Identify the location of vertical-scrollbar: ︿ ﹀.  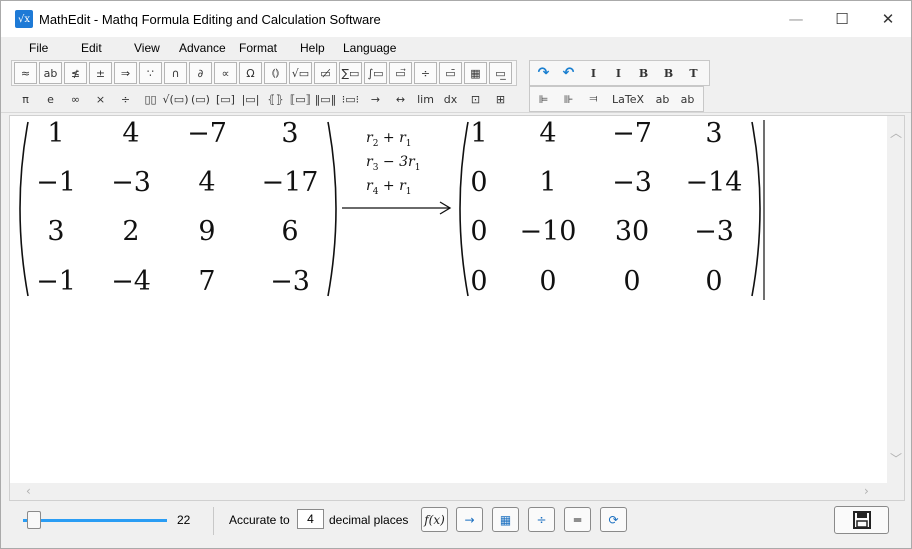
(895, 300).